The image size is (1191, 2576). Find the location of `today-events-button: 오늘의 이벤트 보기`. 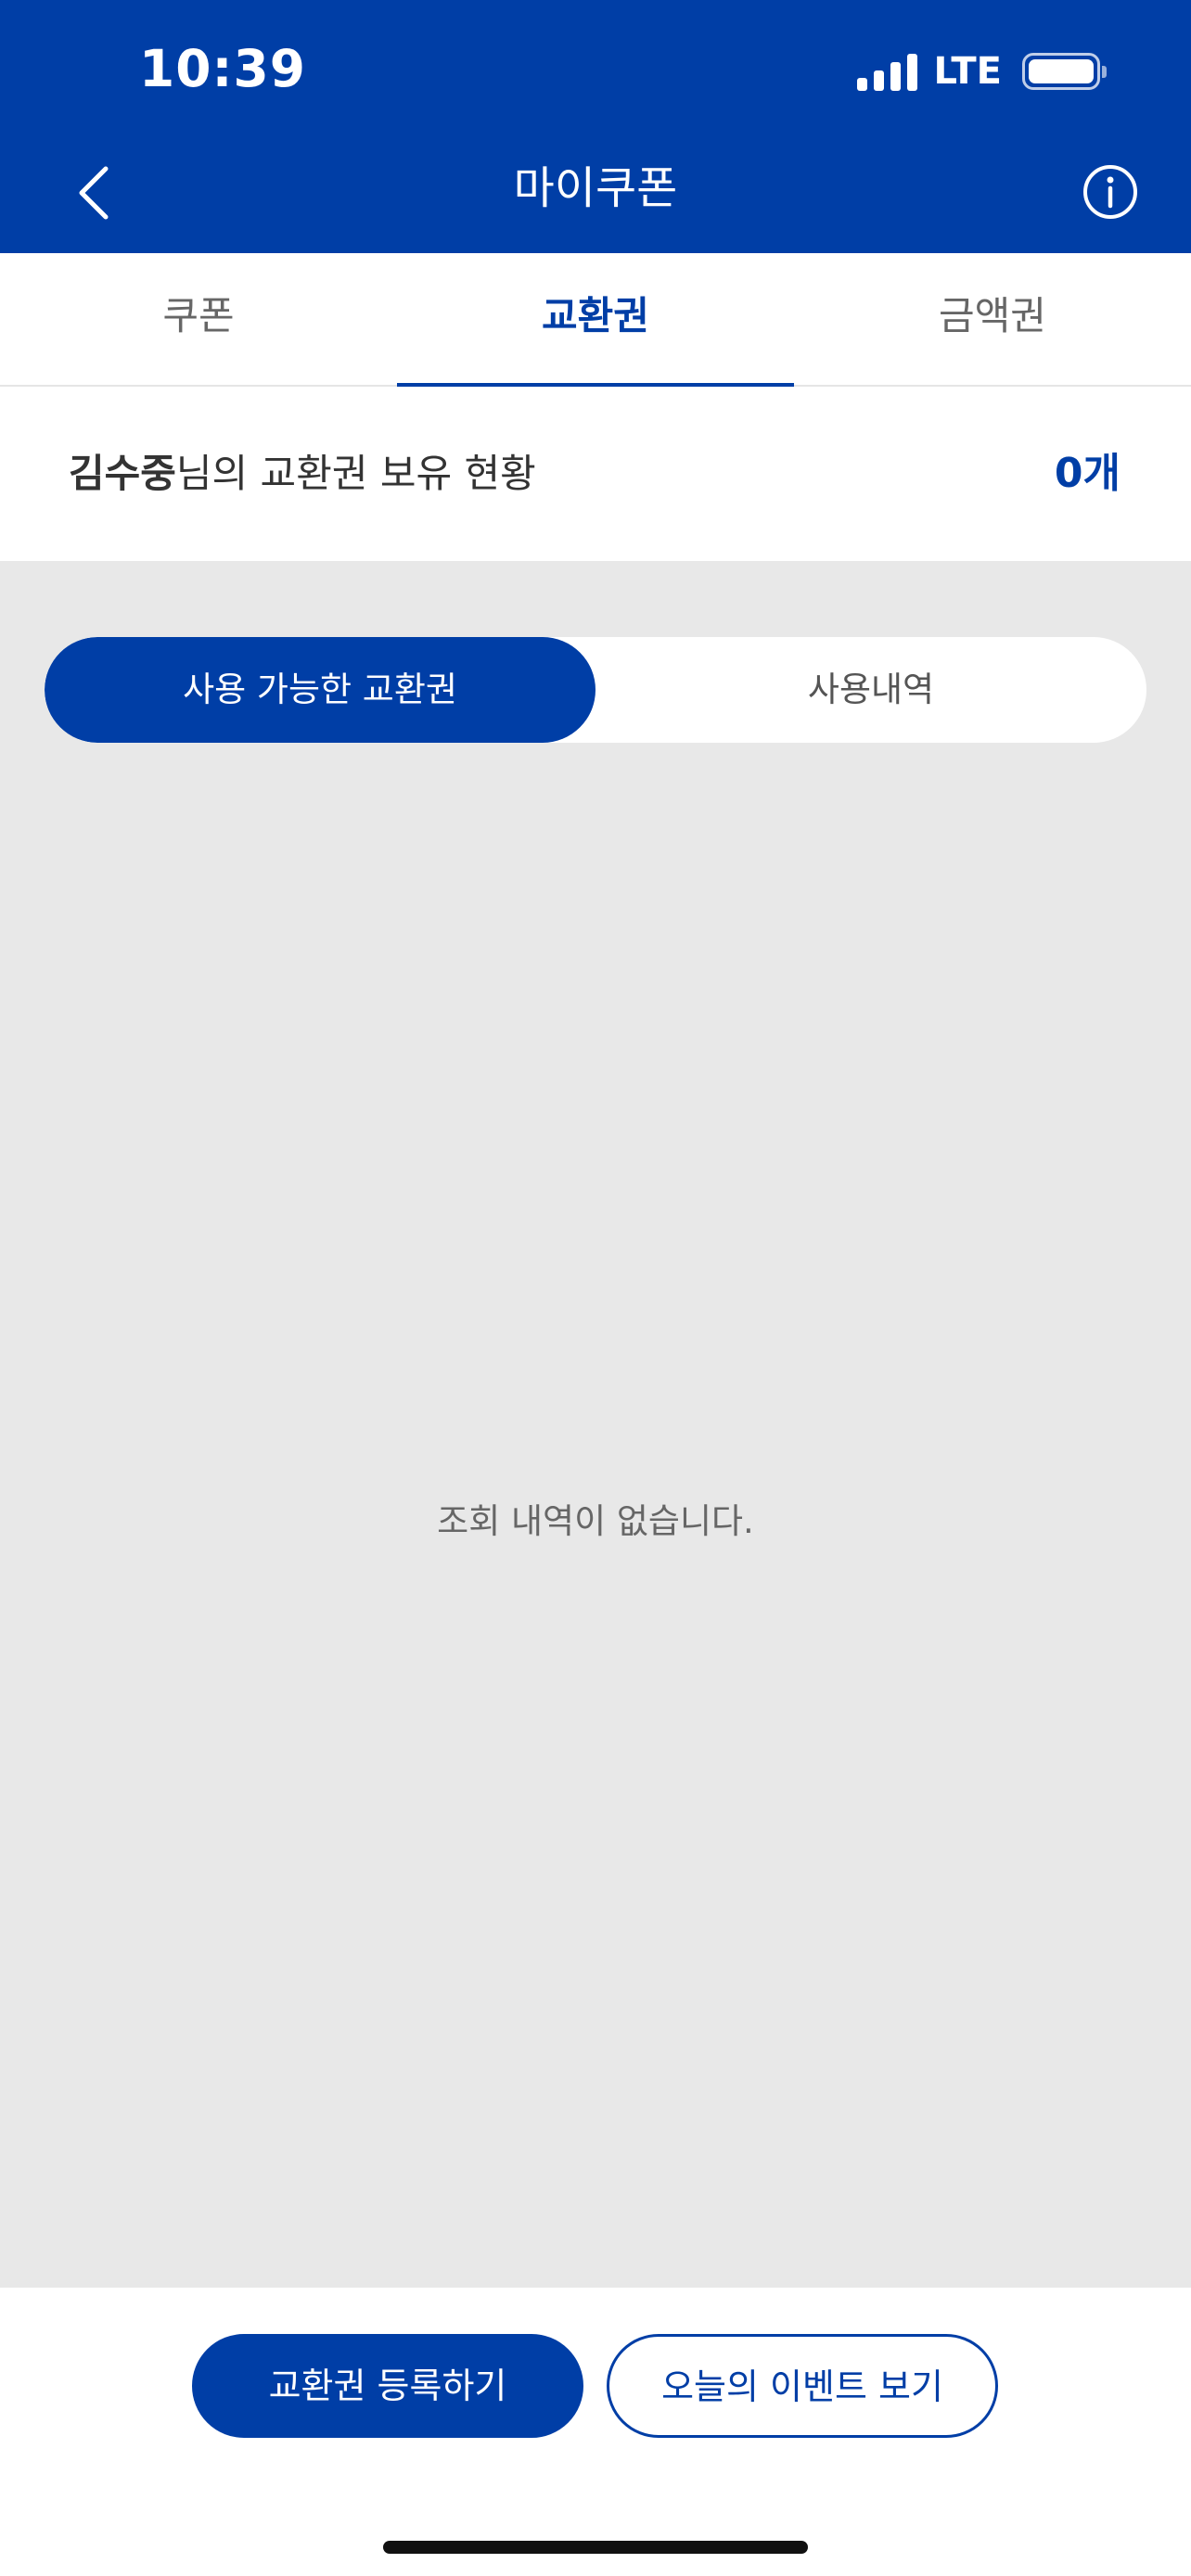

today-events-button: 오늘의 이벤트 보기 is located at coordinates (803, 2386).